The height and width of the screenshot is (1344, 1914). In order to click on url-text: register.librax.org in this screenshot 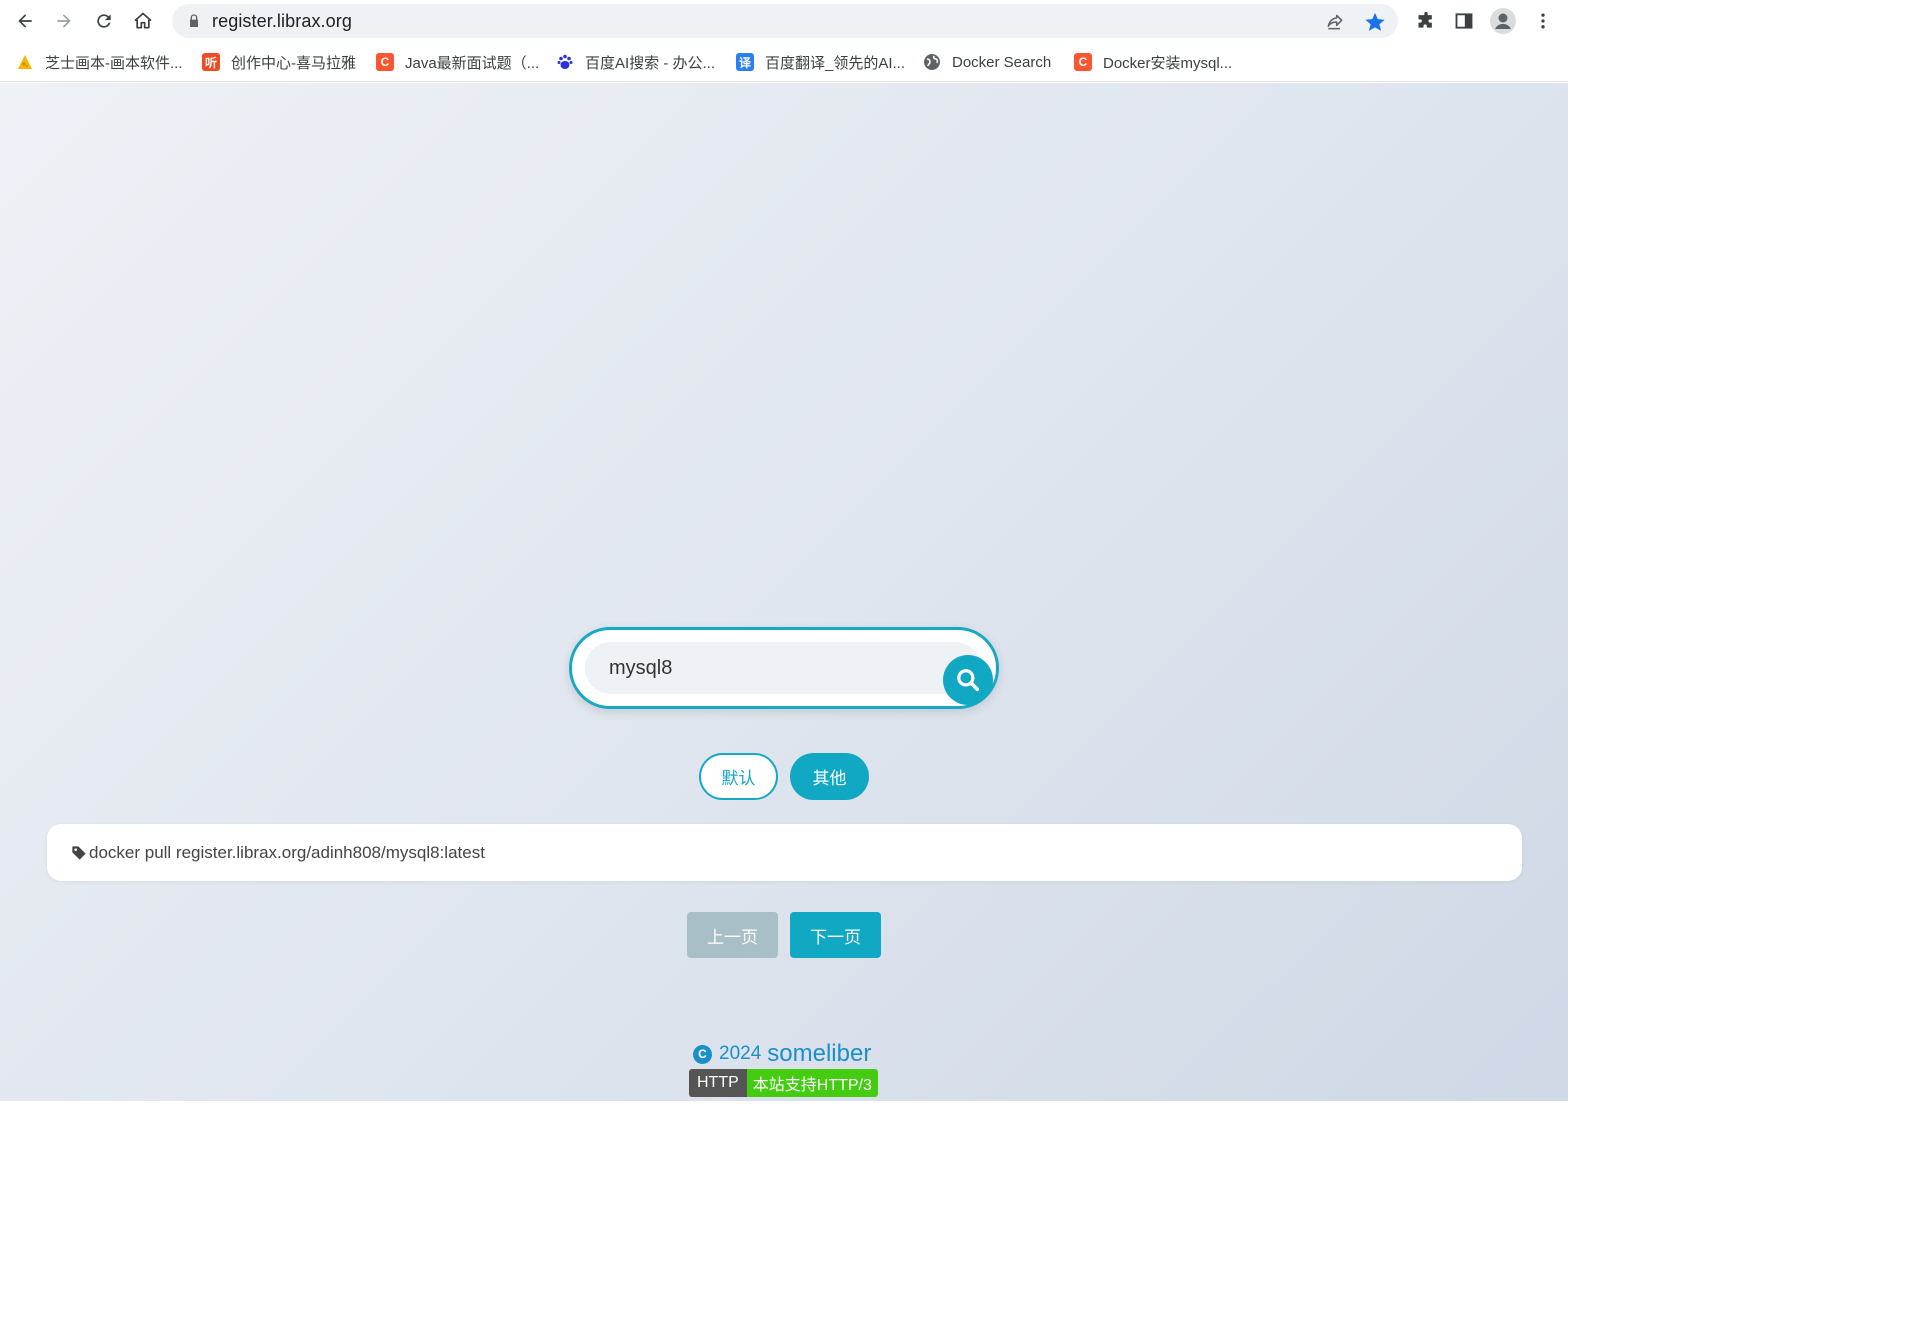, I will do `click(282, 21)`.